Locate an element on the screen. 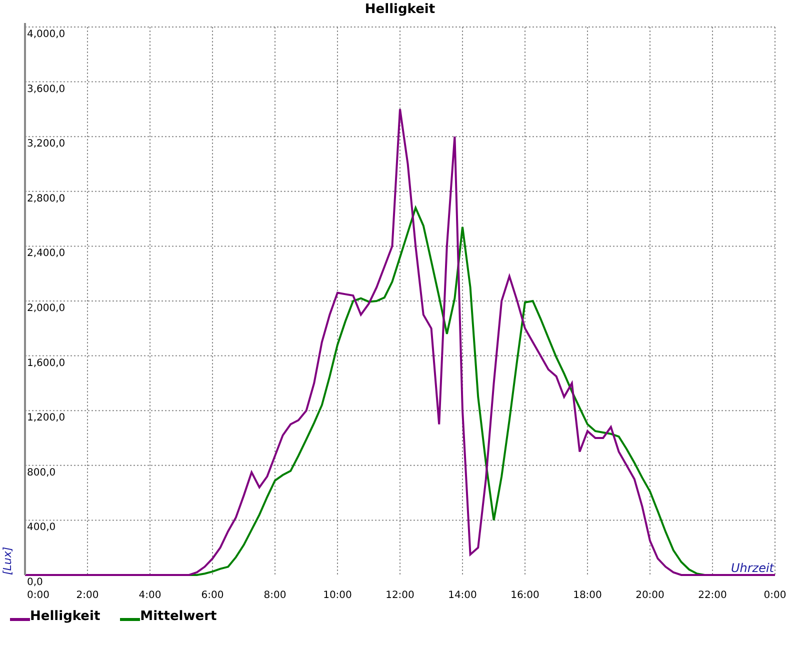 Image resolution: width=800 pixels, height=650 pixels. y-tick-label: 2,400,0 is located at coordinates (46, 254).